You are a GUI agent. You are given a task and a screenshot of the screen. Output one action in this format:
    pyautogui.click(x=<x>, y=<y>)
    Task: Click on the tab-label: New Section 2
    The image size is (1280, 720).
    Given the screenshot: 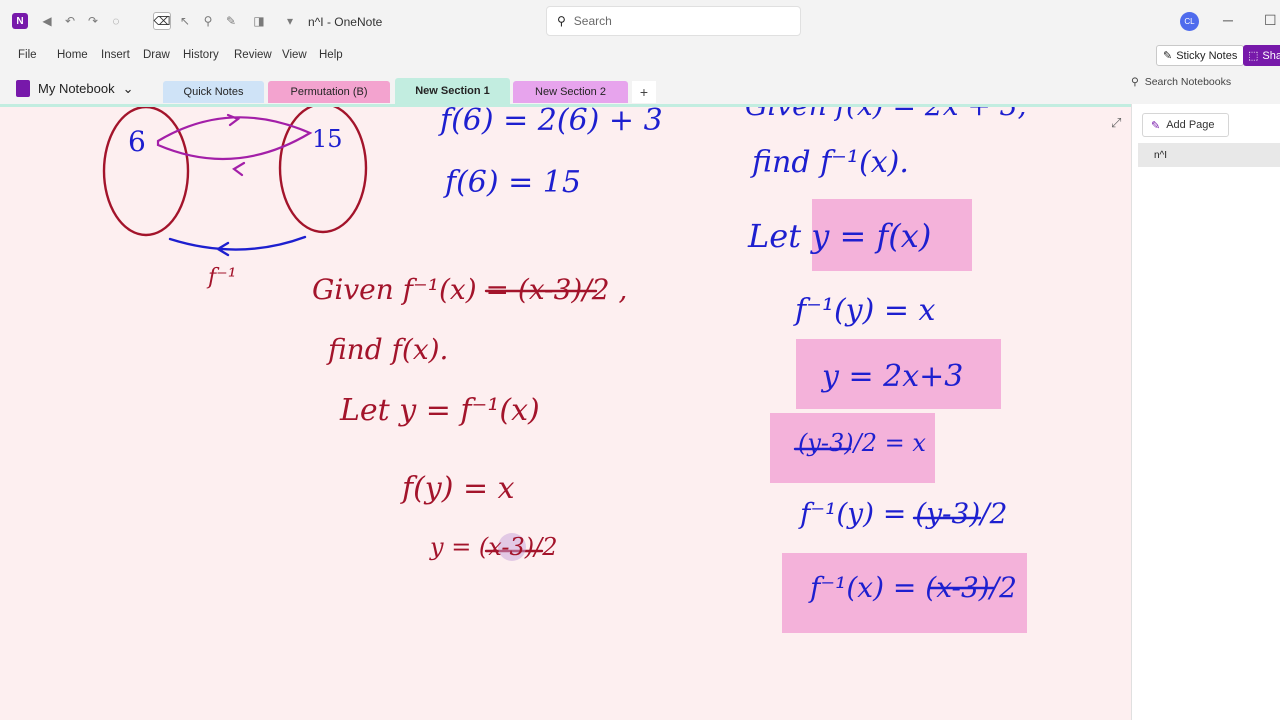 What is the action you would take?
    pyautogui.click(x=570, y=92)
    